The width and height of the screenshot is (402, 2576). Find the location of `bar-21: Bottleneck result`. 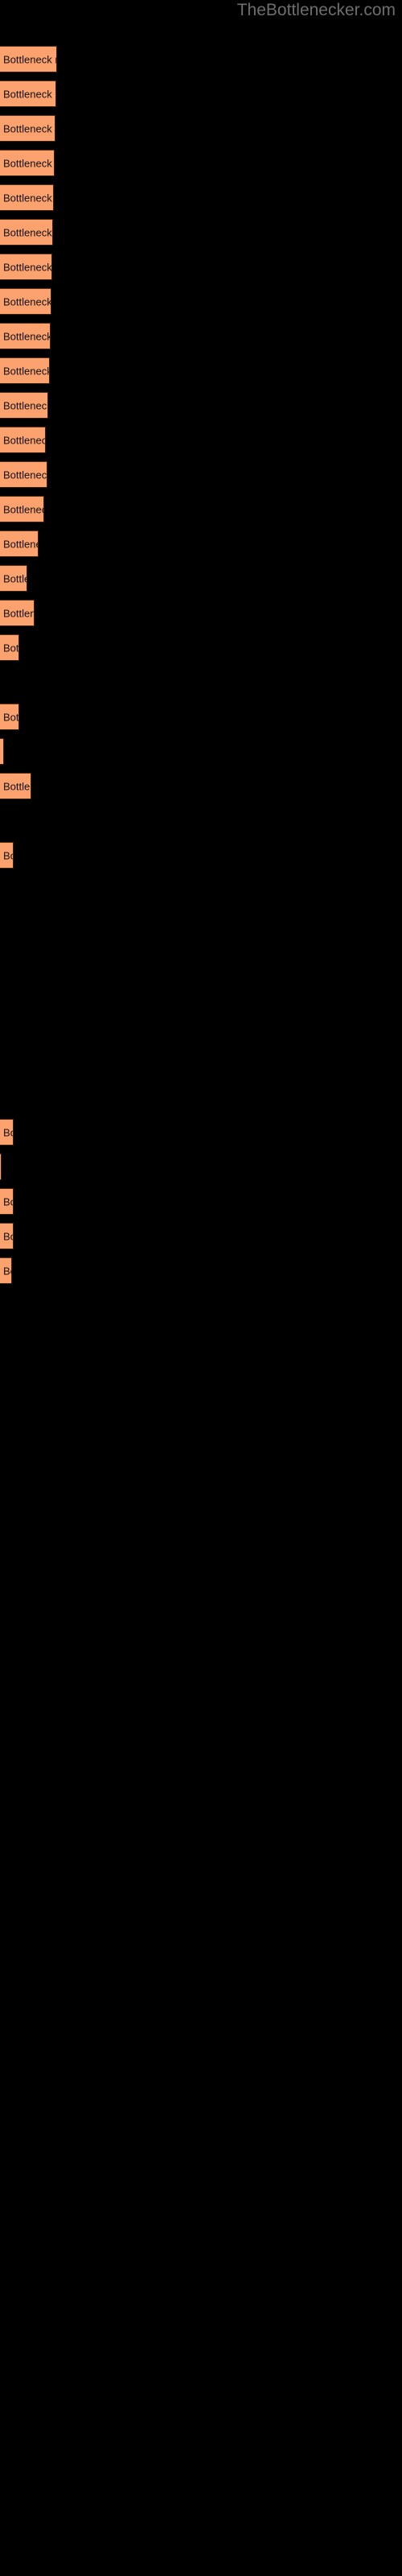

bar-21: Bottleneck result is located at coordinates (15, 786).